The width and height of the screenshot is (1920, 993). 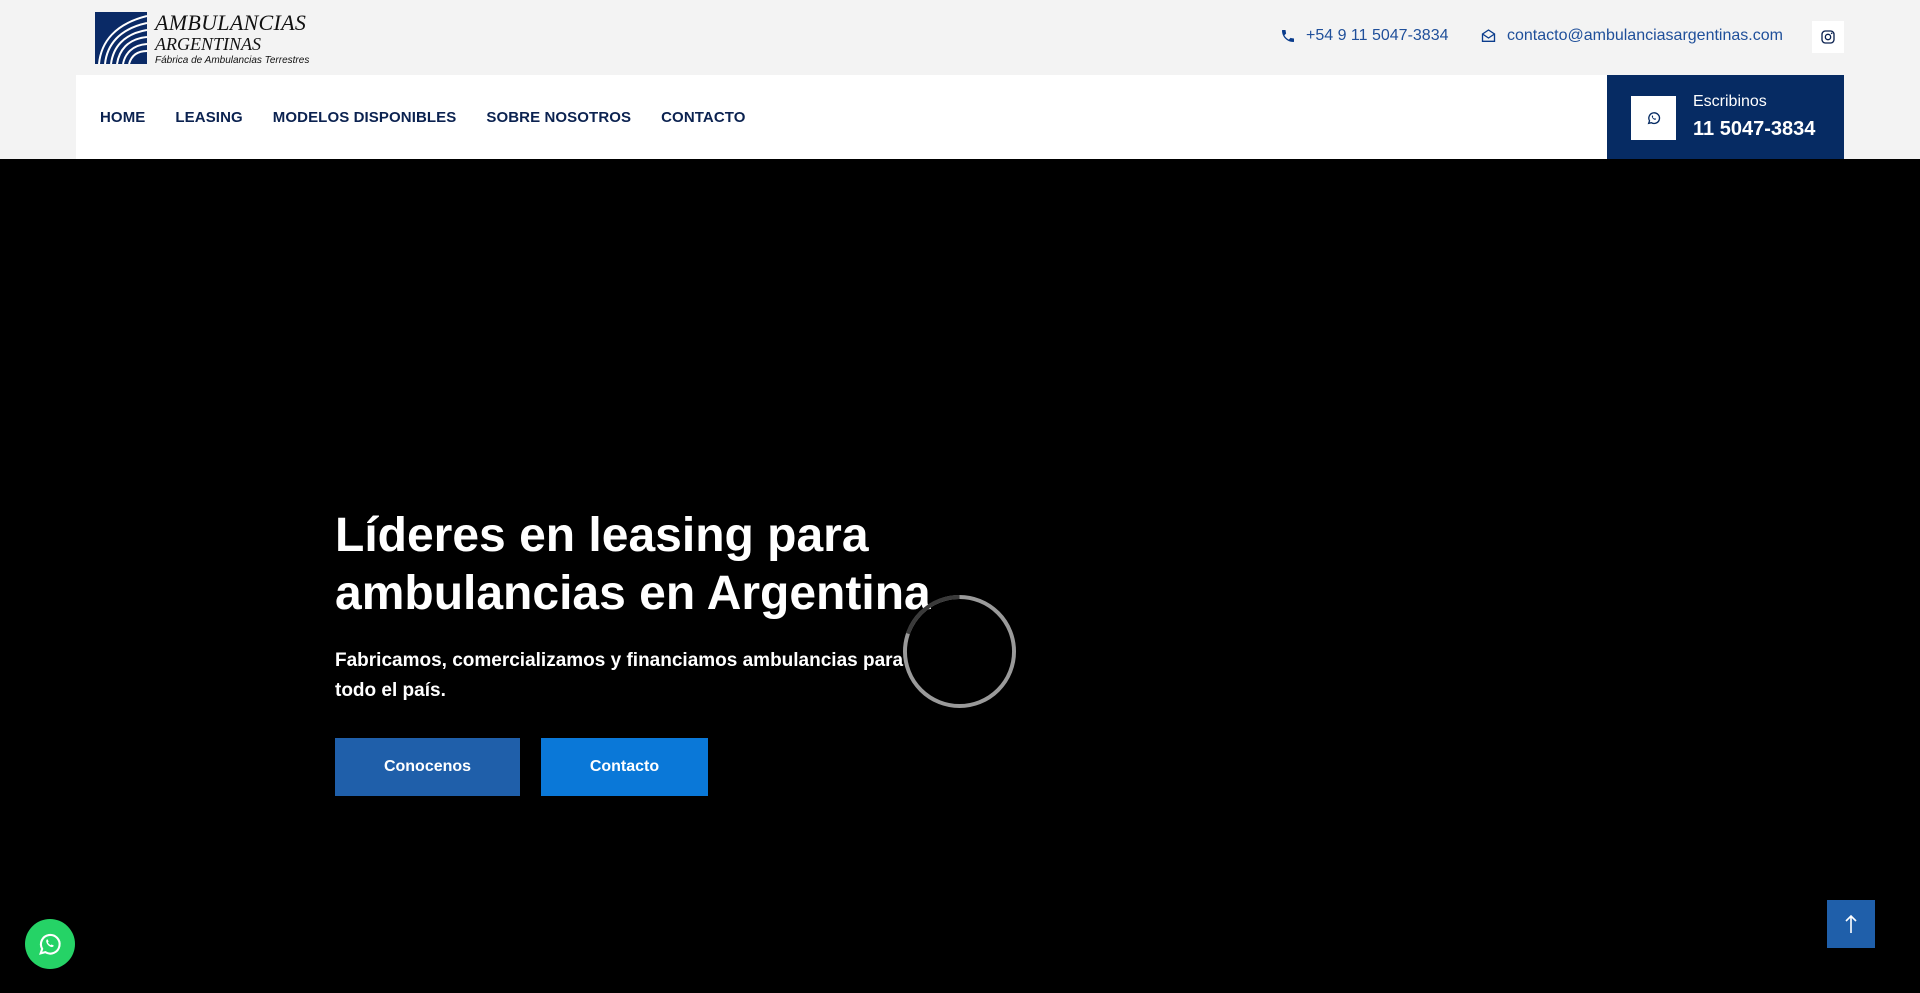 I want to click on scroll-to-top-button, so click(x=1851, y=924).